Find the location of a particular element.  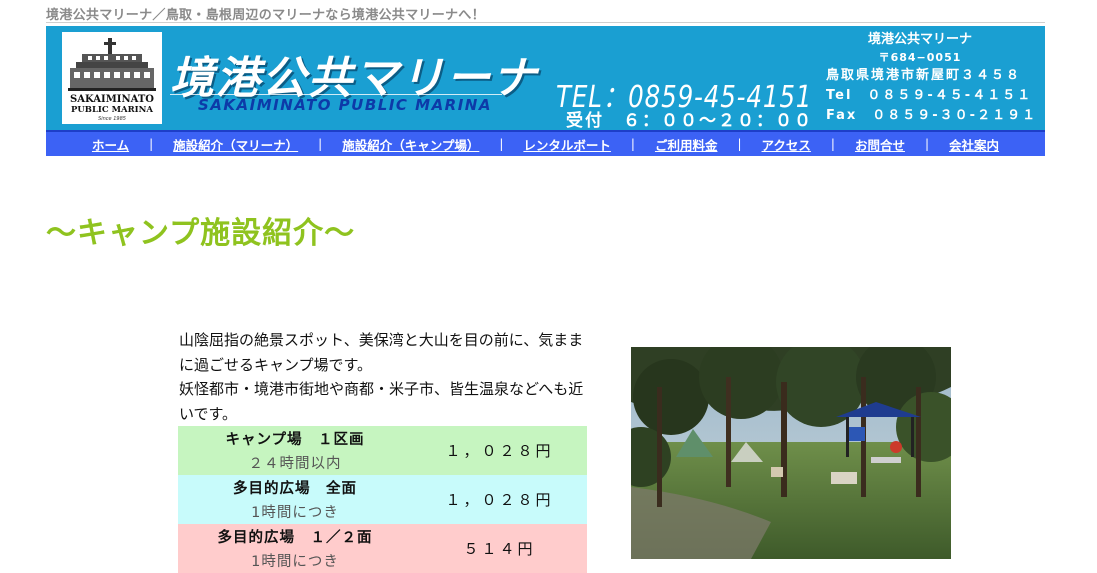

table-row: 多目的広場 １／２面 1時間につき ５１４円 is located at coordinates (382, 548).